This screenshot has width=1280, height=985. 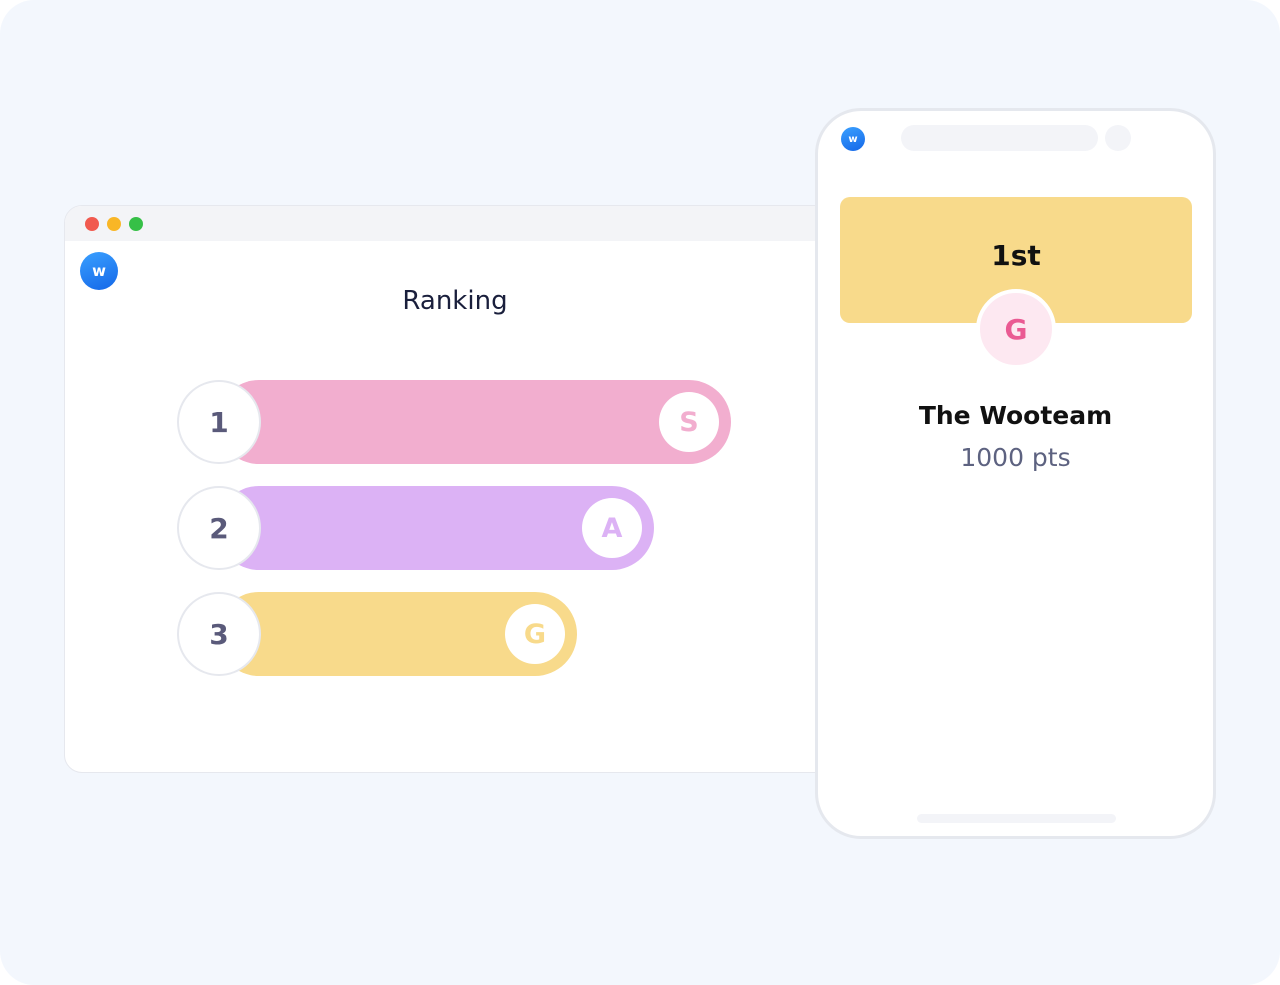 What do you see at coordinates (1118, 138) in the screenshot?
I see `phone-menu-button` at bounding box center [1118, 138].